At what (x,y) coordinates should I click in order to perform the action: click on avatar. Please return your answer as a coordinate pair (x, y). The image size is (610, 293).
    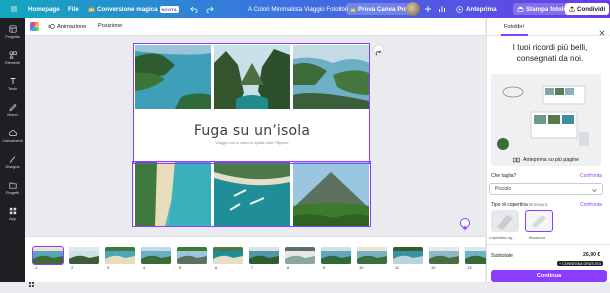
    Looking at the image, I should click on (413, 9).